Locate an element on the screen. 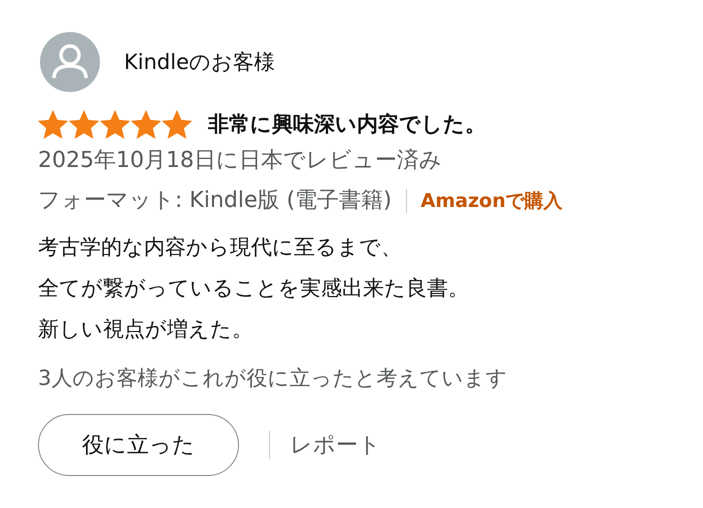  review-date: 2025年10月18日に日本でレビュー済み is located at coordinates (240, 161).